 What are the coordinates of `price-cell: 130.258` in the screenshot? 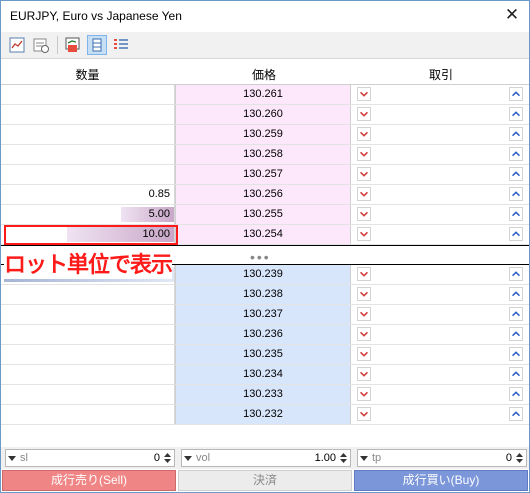 It's located at (263, 154).